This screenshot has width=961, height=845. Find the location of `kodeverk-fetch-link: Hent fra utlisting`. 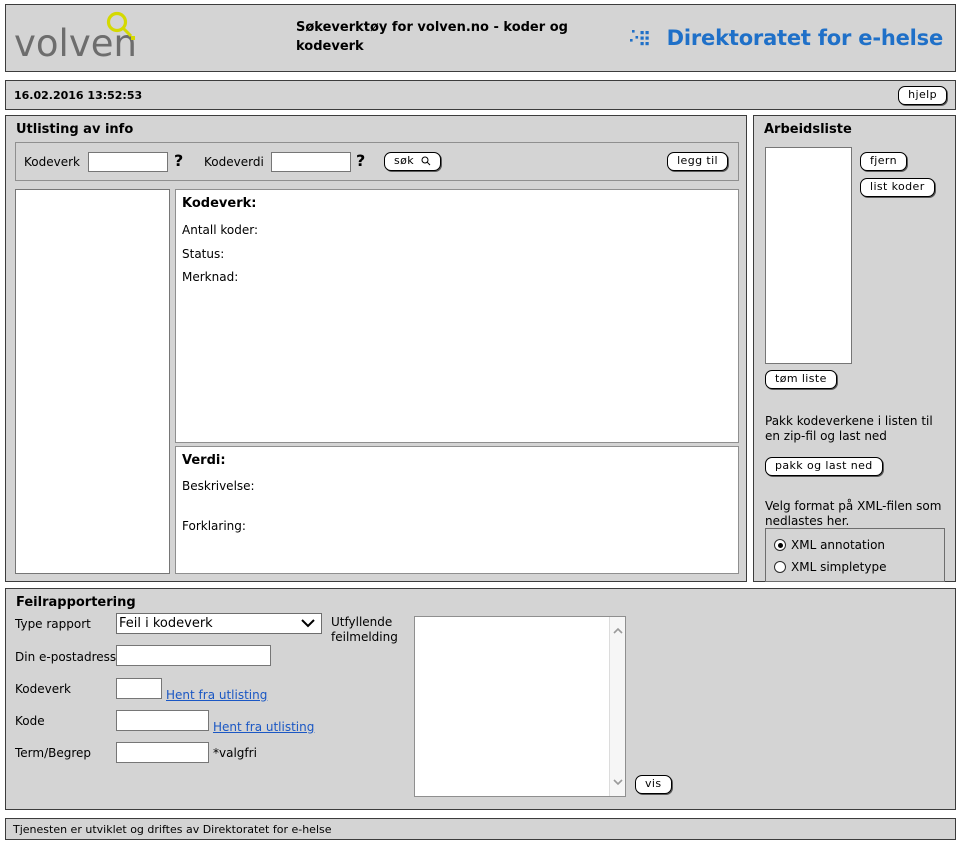

kodeverk-fetch-link: Hent fra utlisting is located at coordinates (216, 695).